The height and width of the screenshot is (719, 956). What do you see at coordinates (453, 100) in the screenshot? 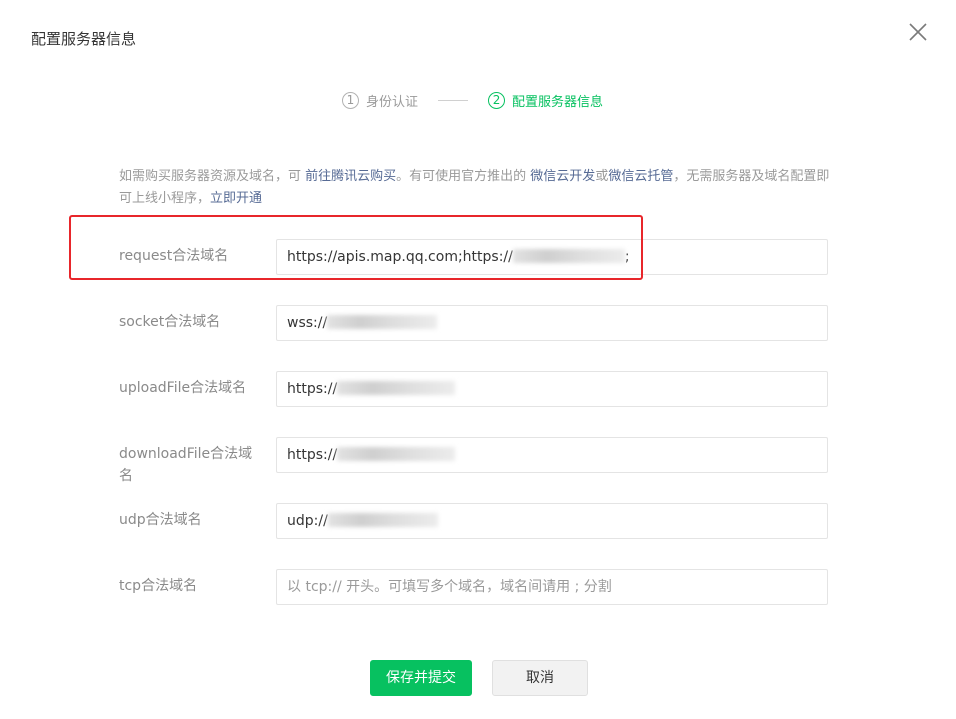
I see `step-divider` at bounding box center [453, 100].